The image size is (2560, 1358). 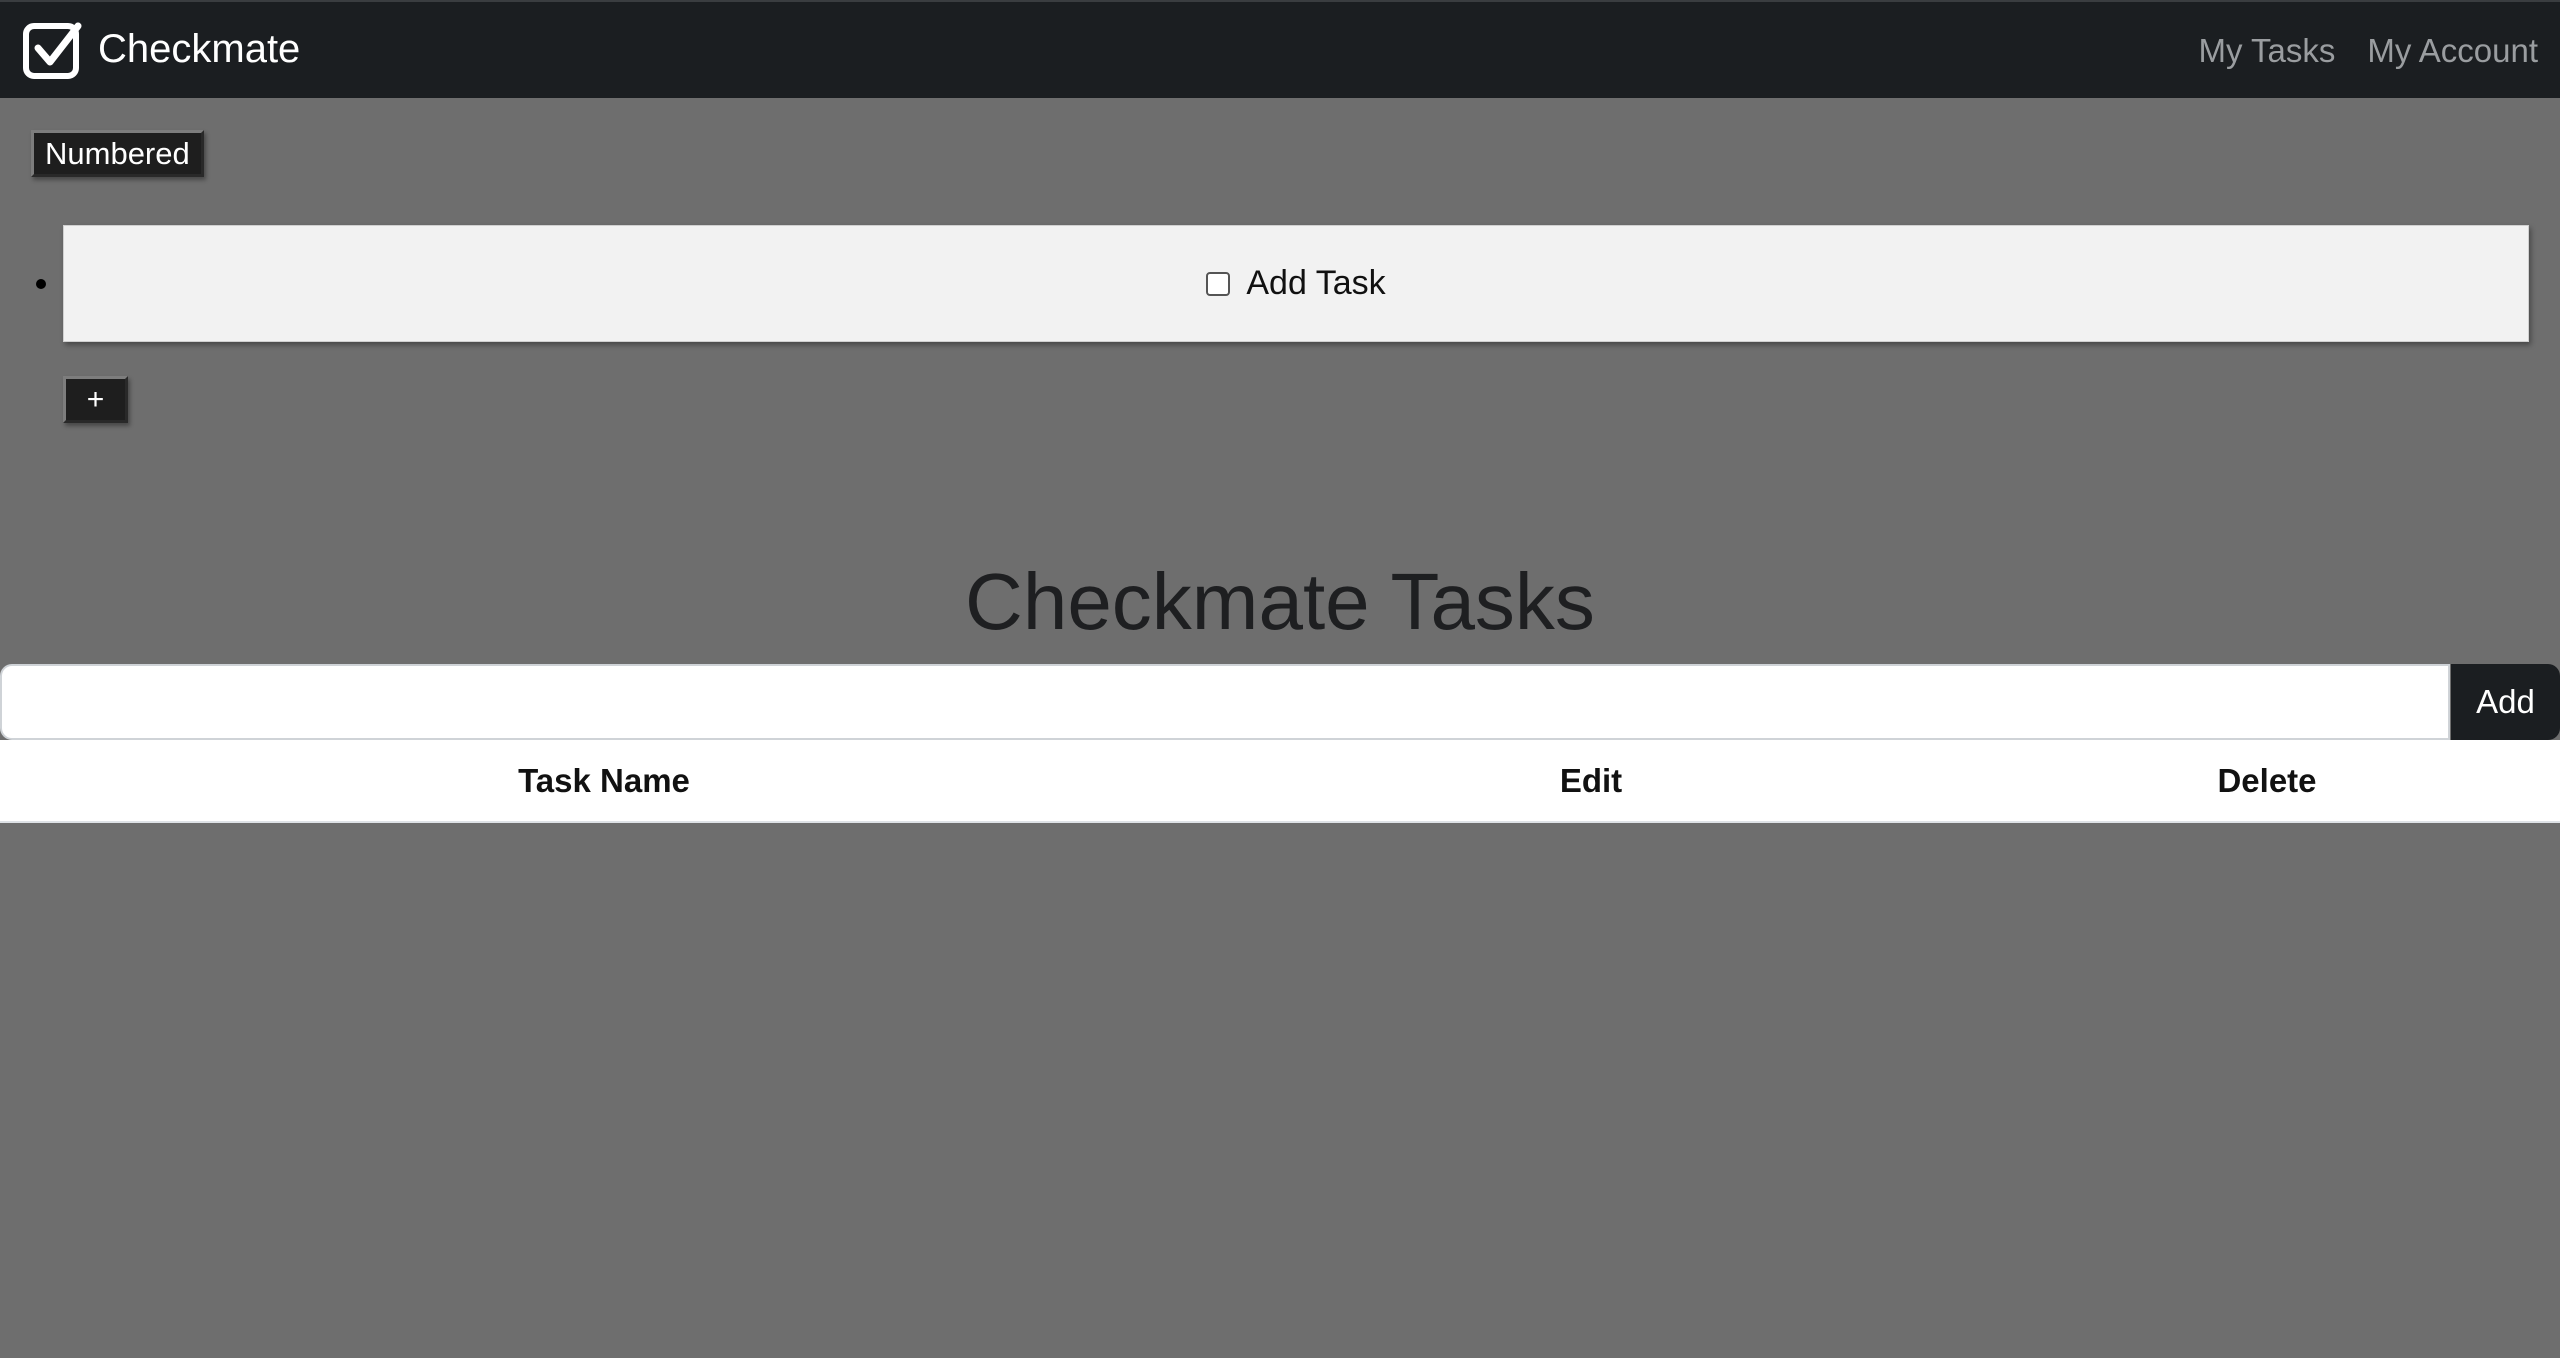 What do you see at coordinates (1316, 283) in the screenshot?
I see `task-label: Add Task` at bounding box center [1316, 283].